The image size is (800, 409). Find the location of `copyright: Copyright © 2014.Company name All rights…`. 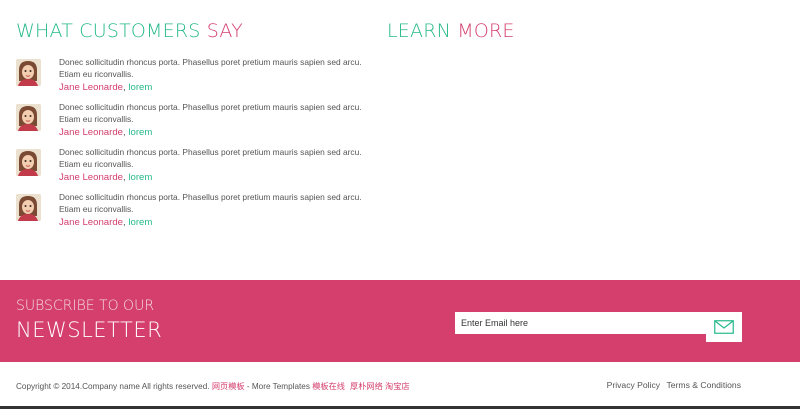

copyright: Copyright © 2014.Company name All rights… is located at coordinates (213, 386).